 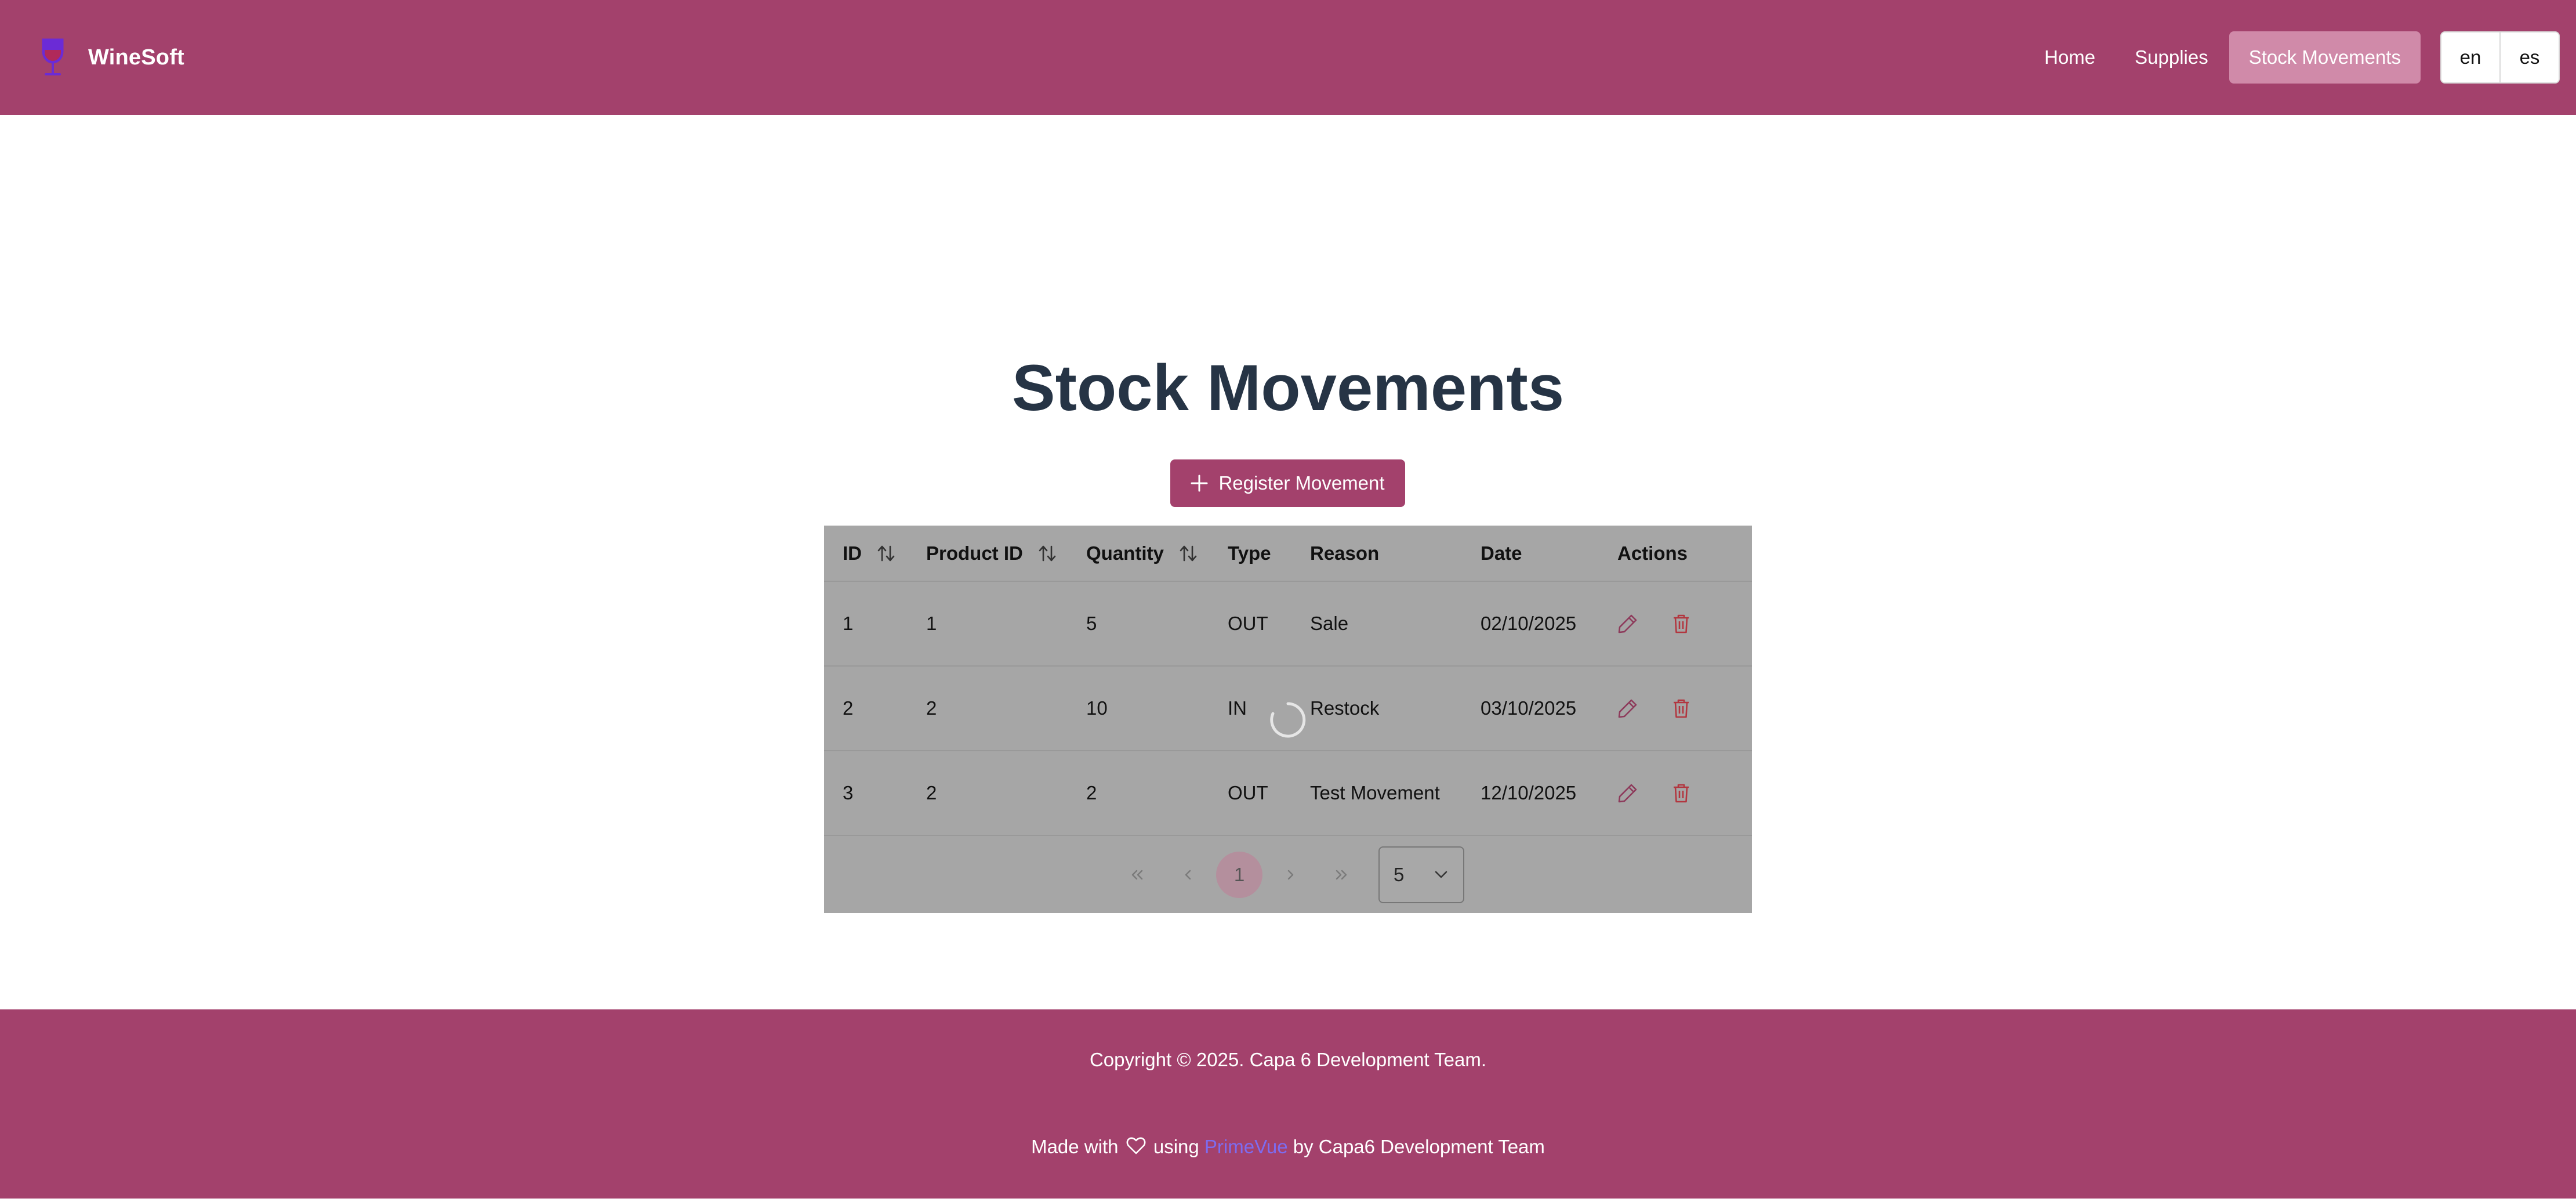 What do you see at coordinates (1530, 793) in the screenshot?
I see `cell-date: 12/10/2025` at bounding box center [1530, 793].